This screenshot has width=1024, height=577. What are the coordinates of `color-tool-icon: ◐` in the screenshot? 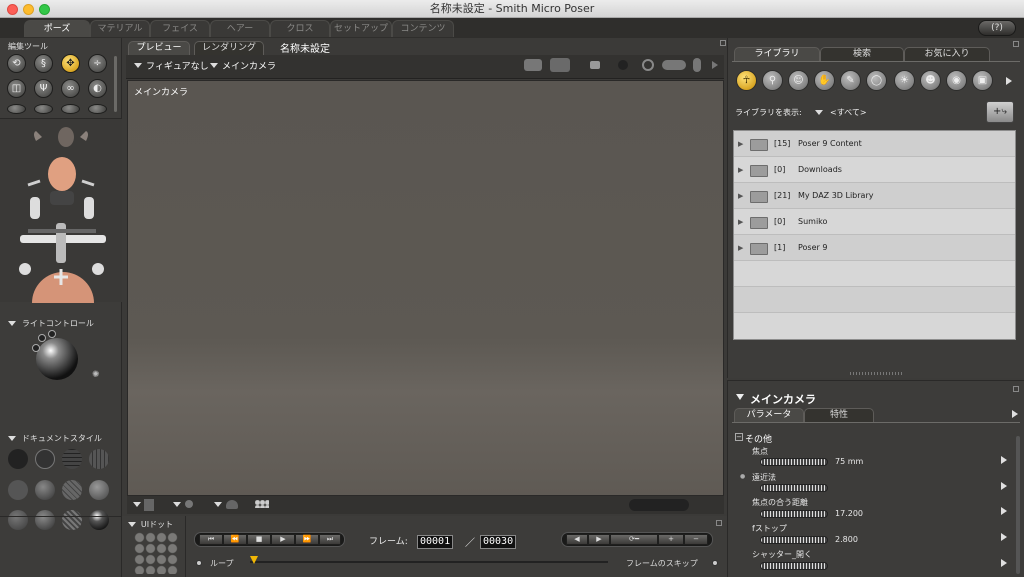 It's located at (97, 88).